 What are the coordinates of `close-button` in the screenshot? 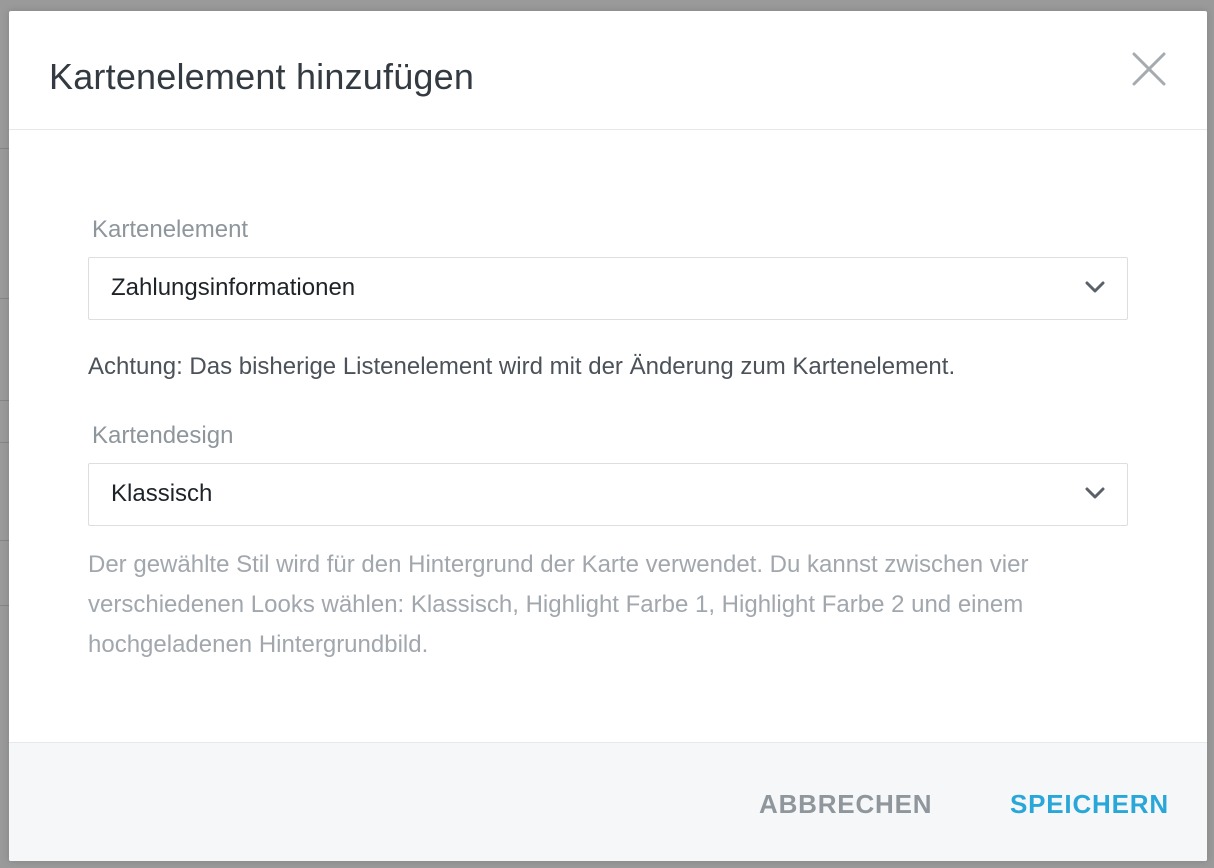 It's located at (1149, 69).